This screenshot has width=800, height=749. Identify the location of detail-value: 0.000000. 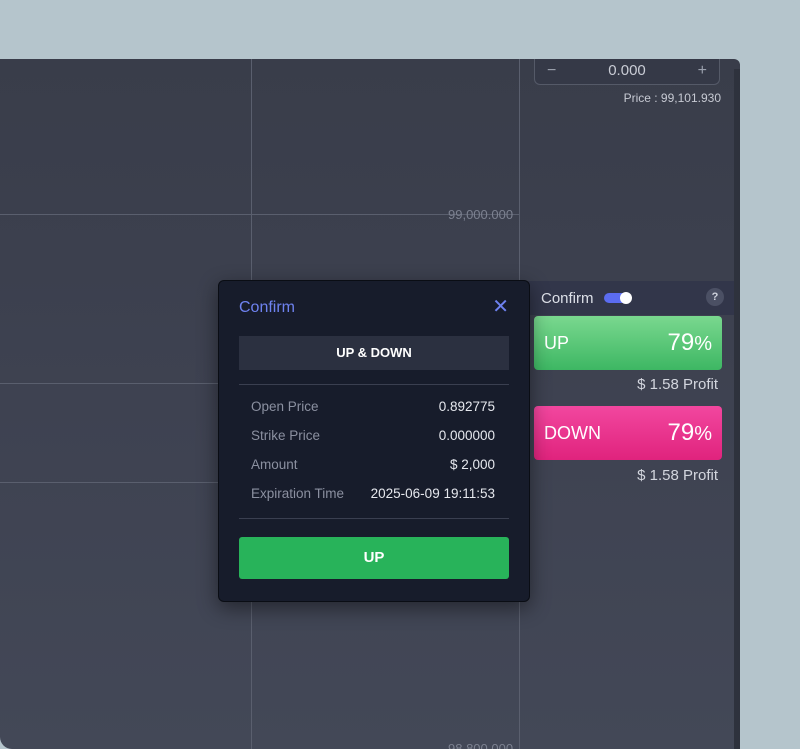
(466, 435).